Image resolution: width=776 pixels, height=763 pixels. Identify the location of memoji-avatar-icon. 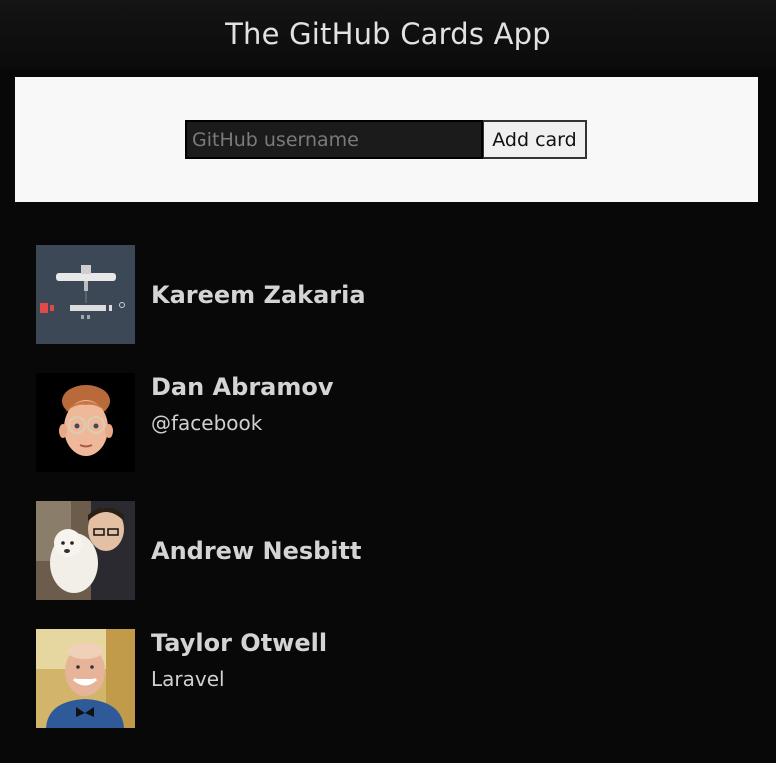
(85, 422).